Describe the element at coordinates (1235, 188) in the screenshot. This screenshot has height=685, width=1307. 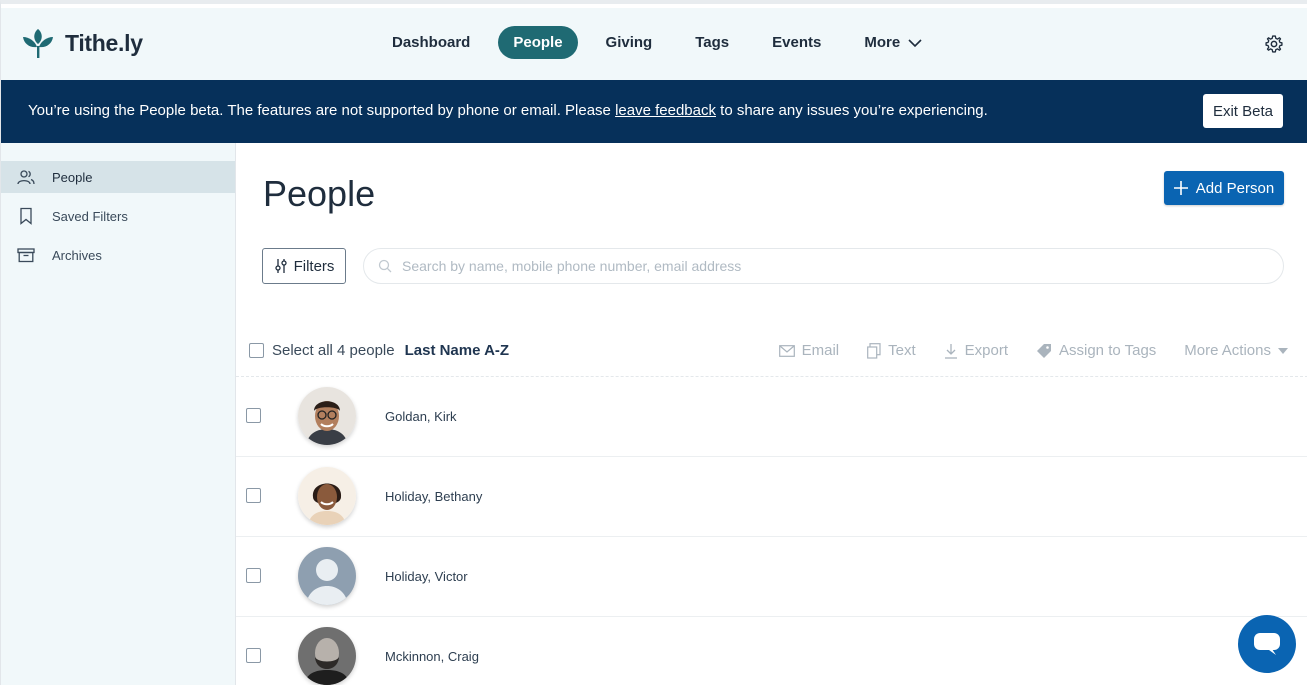
I see `add-person-label: Add Person` at that location.